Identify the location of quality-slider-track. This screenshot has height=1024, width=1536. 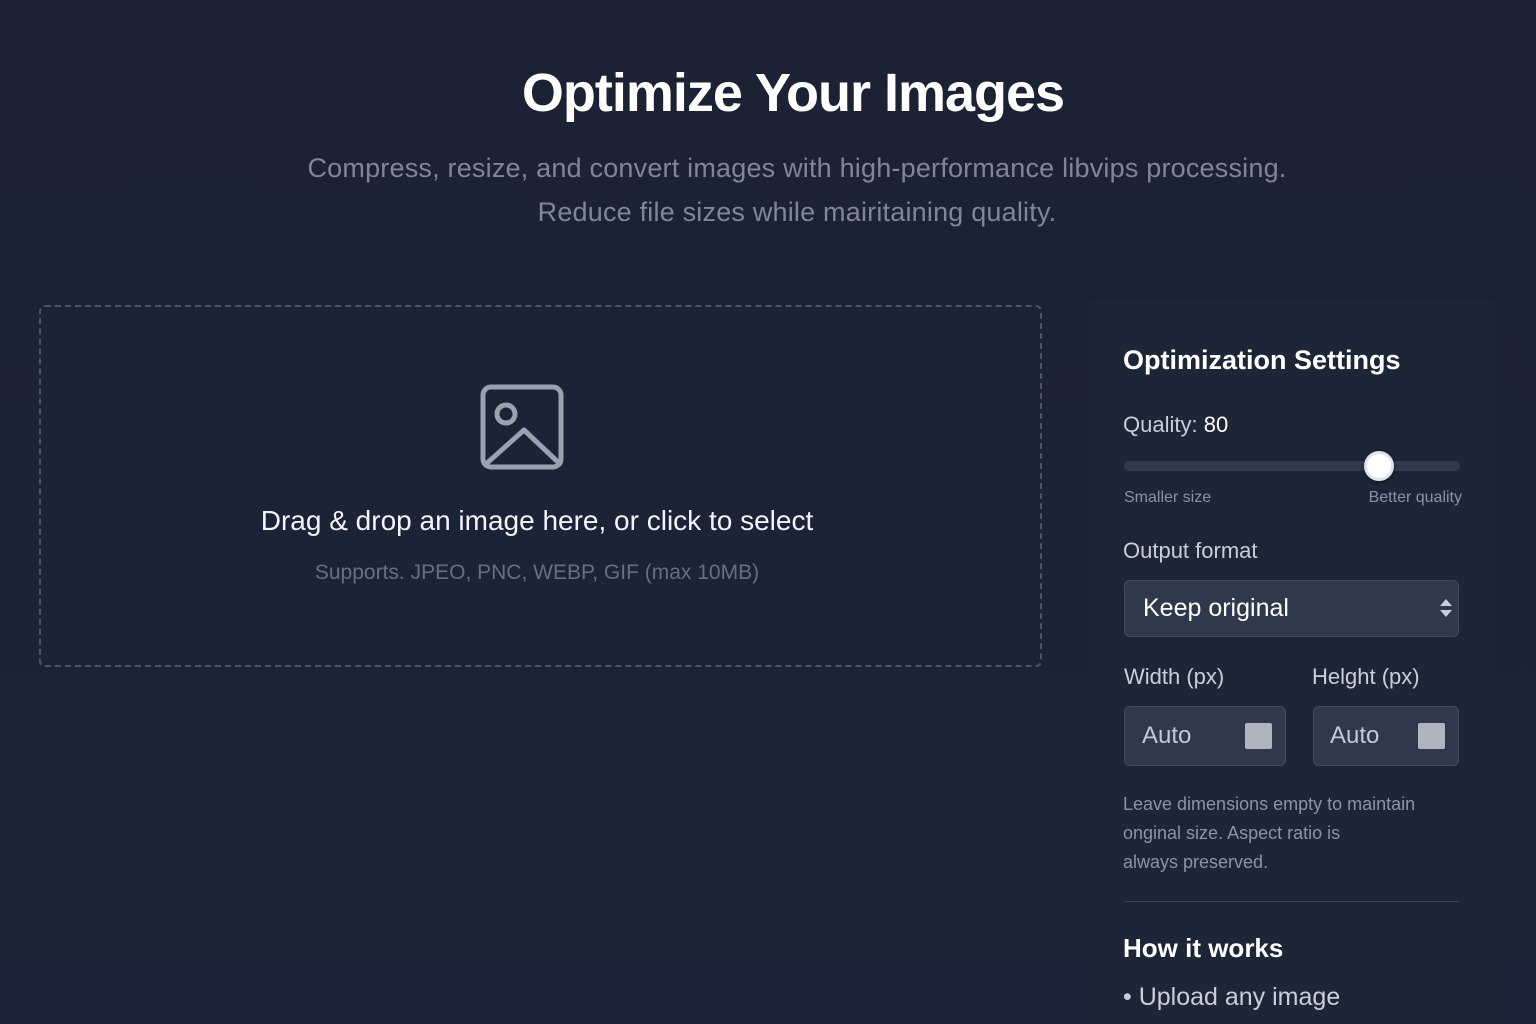
(1292, 466).